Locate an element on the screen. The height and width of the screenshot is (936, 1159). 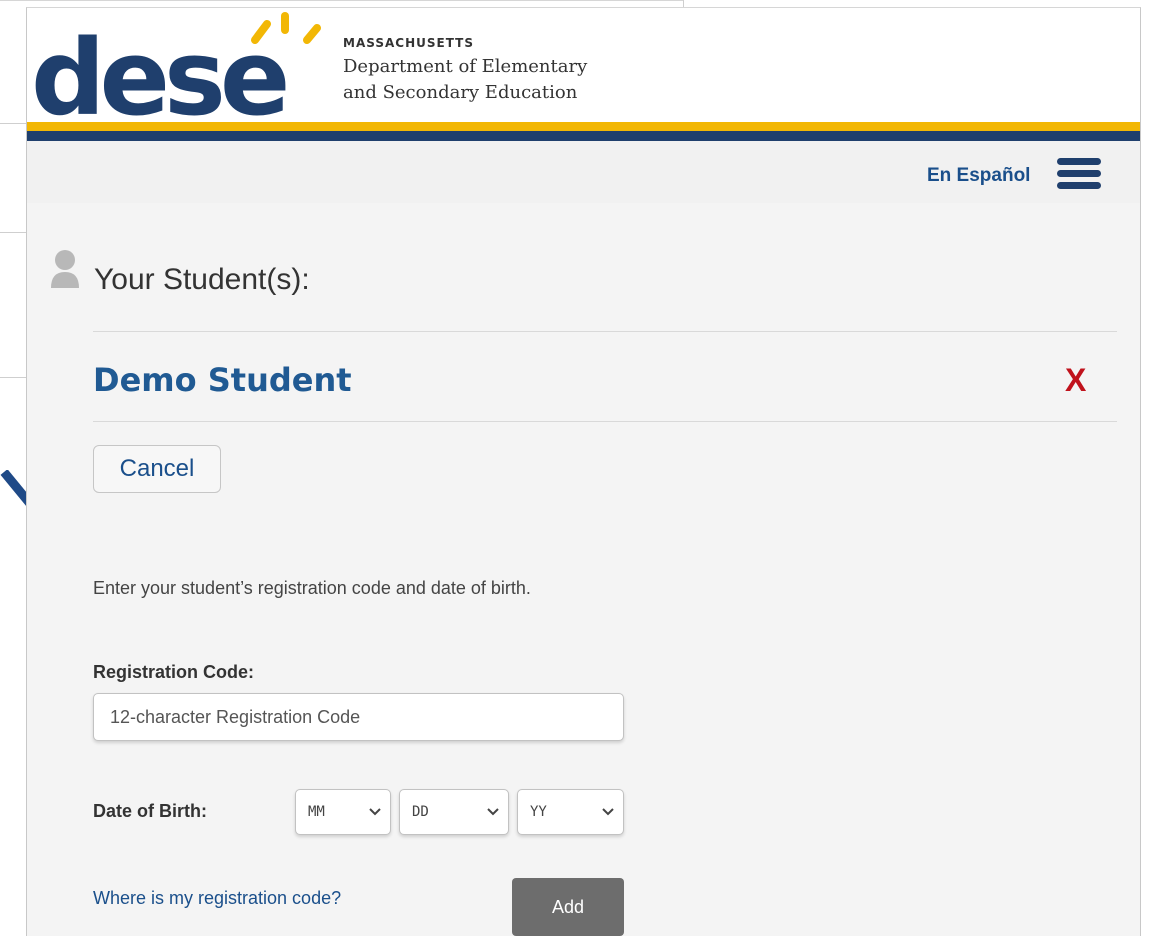
day-select: DD is located at coordinates (454, 812).